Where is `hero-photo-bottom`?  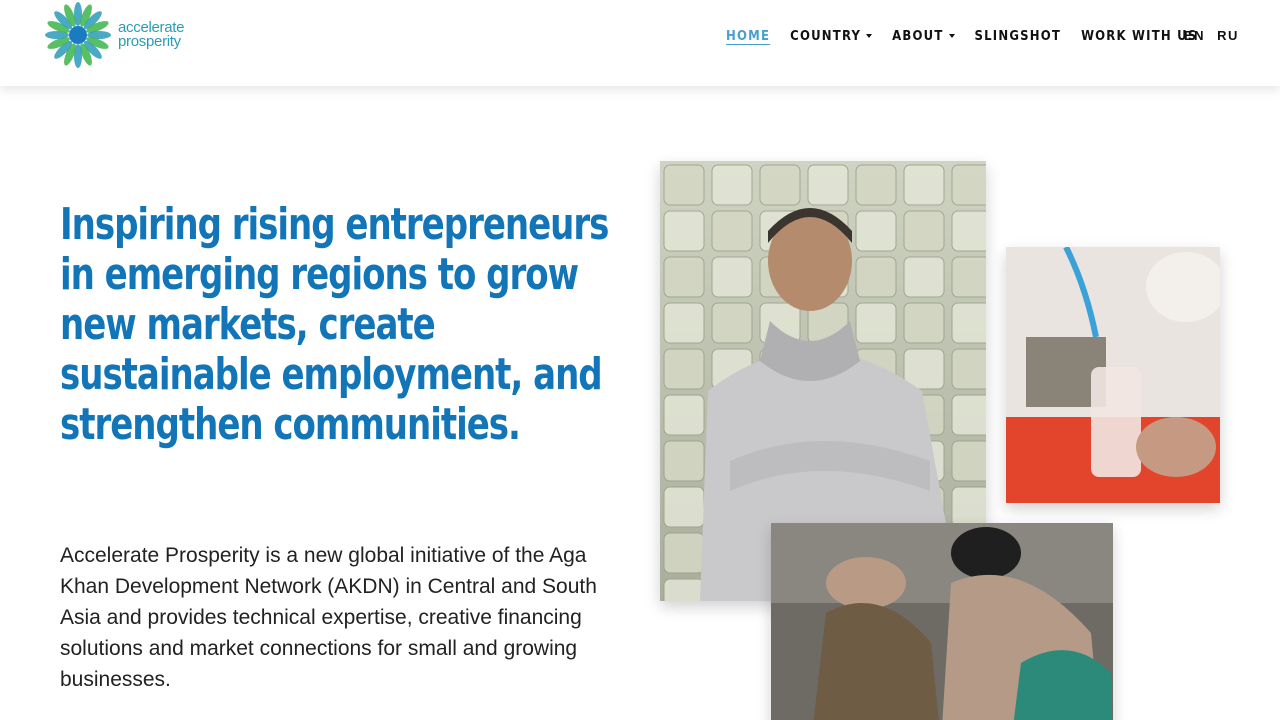 hero-photo-bottom is located at coordinates (942, 621).